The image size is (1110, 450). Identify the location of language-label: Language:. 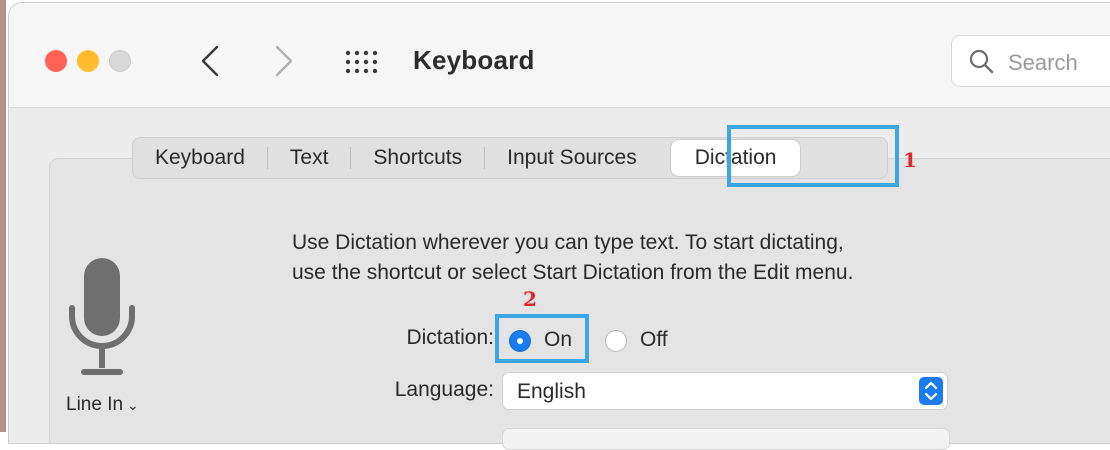
(444, 389).